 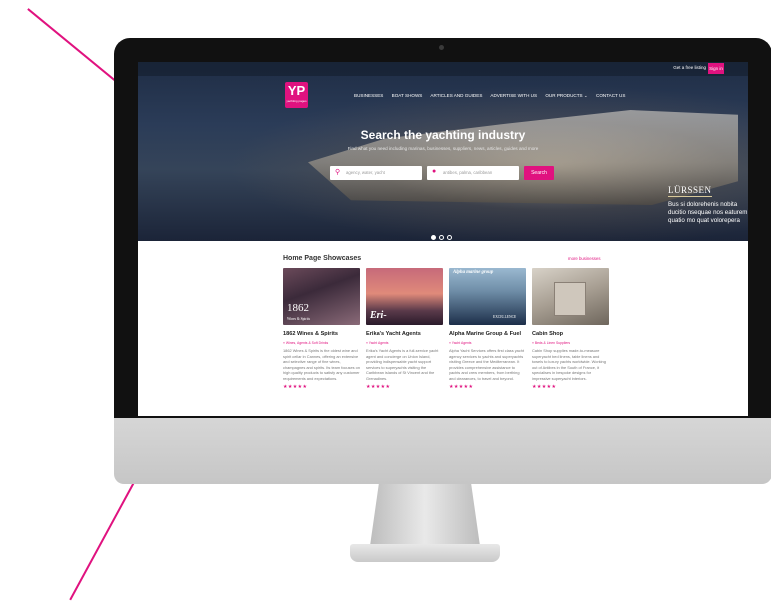 I want to click on monitor-stand, so click(x=425, y=515).